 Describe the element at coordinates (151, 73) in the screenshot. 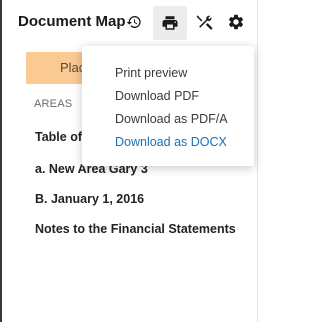

I see `menu-item-print-preview: Print preview` at that location.